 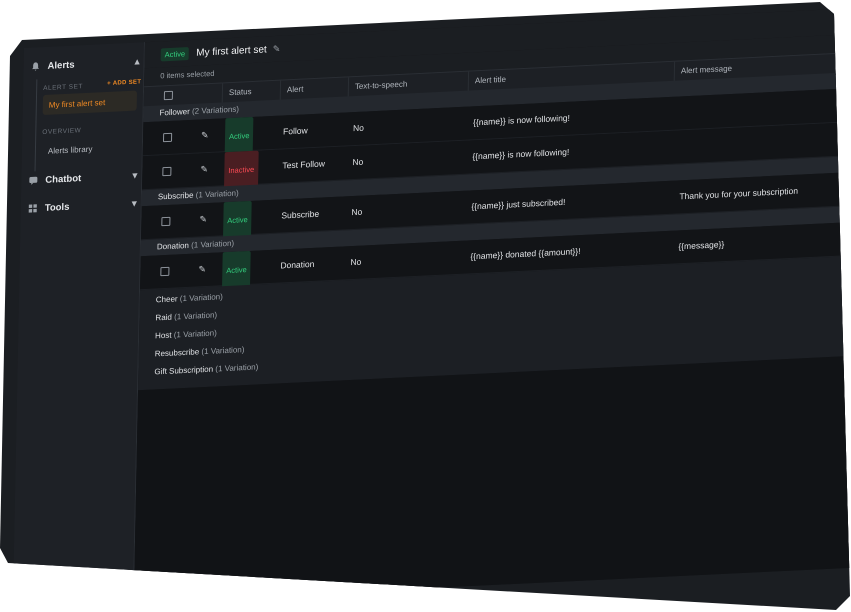 What do you see at coordinates (83, 205) in the screenshot?
I see `nav-tools: Tools ▼` at bounding box center [83, 205].